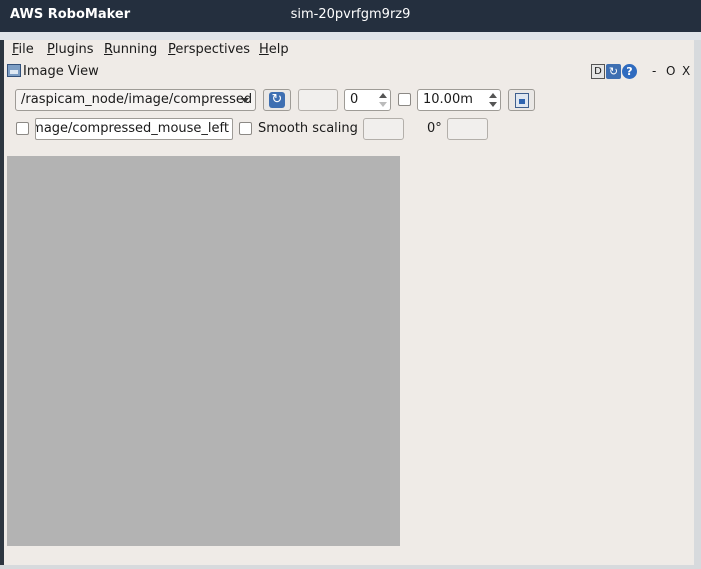  I want to click on menu-file: File, so click(23, 49).